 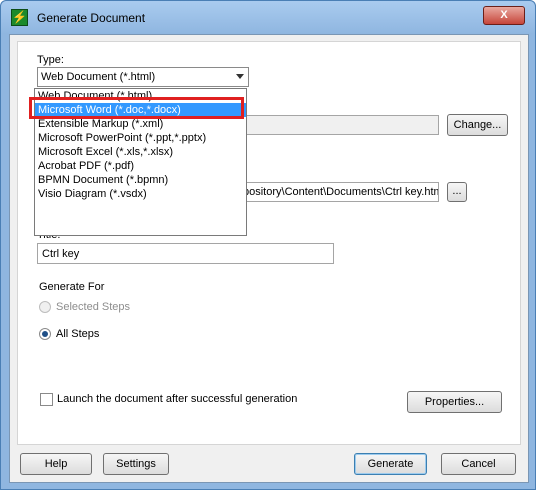 What do you see at coordinates (136, 464) in the screenshot?
I see `settings-button: Settings` at bounding box center [136, 464].